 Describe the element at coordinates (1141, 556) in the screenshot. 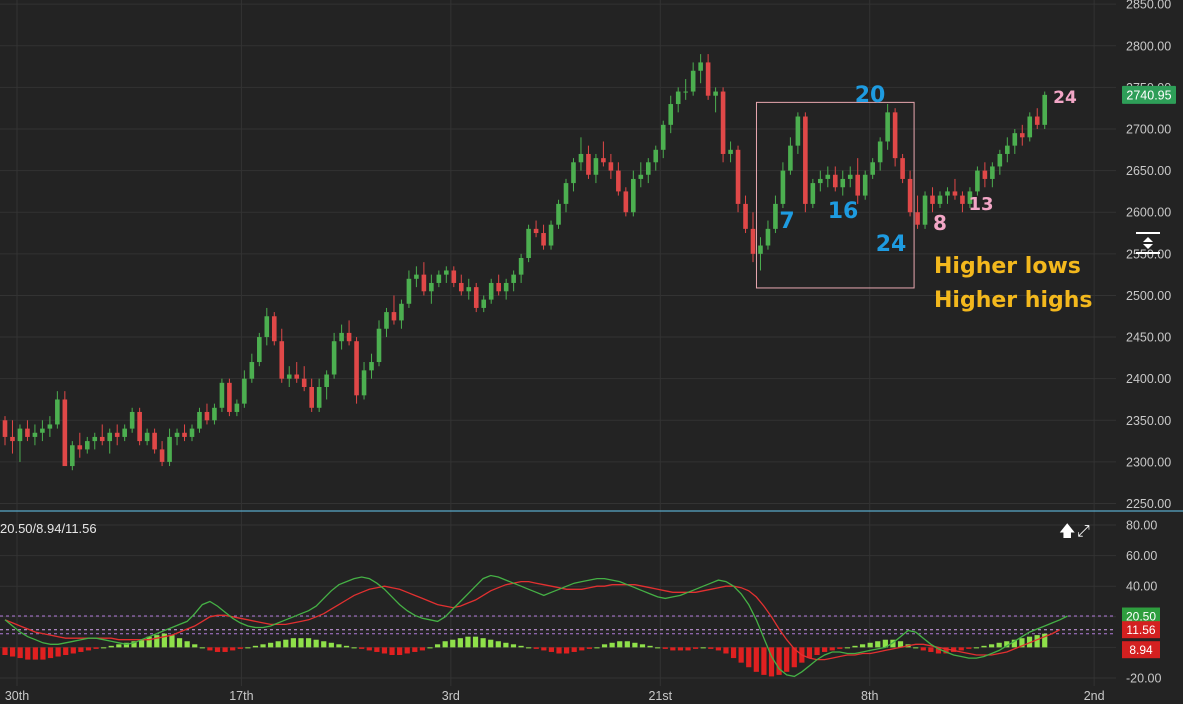

I see `macd-tick-label: 60.00` at that location.